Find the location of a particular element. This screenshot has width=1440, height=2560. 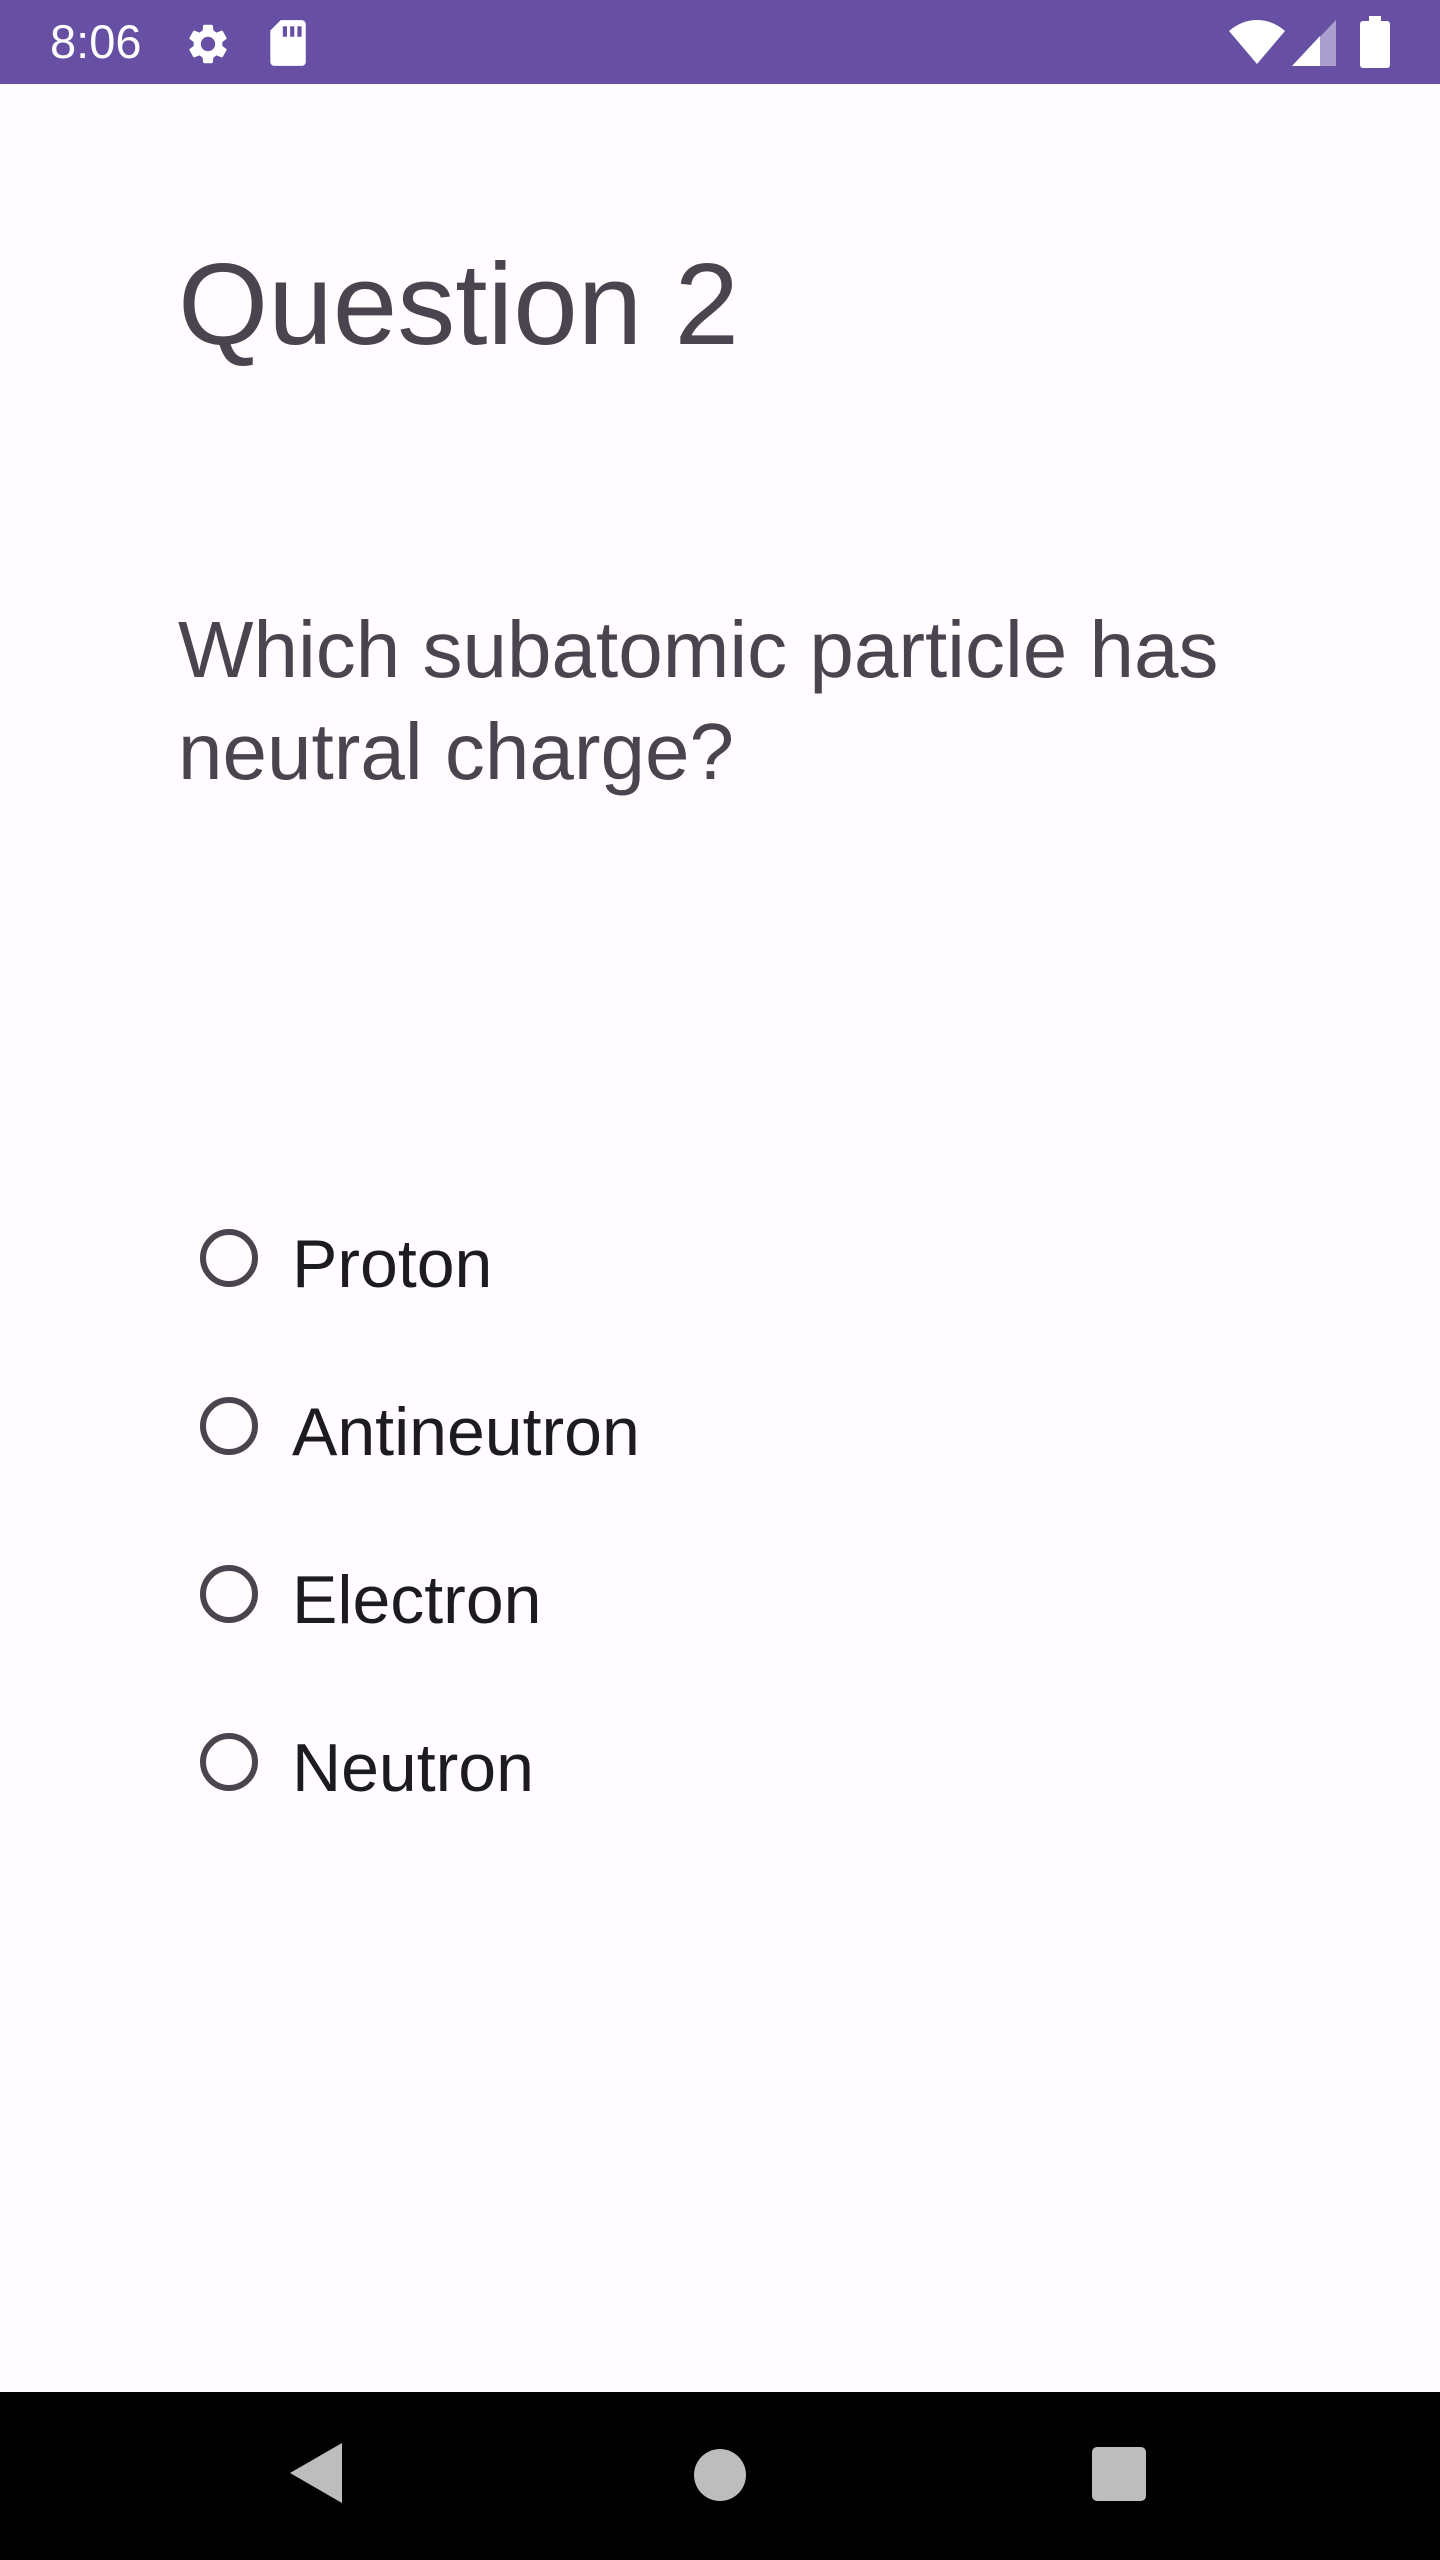

sd-card-icon is located at coordinates (288, 43).